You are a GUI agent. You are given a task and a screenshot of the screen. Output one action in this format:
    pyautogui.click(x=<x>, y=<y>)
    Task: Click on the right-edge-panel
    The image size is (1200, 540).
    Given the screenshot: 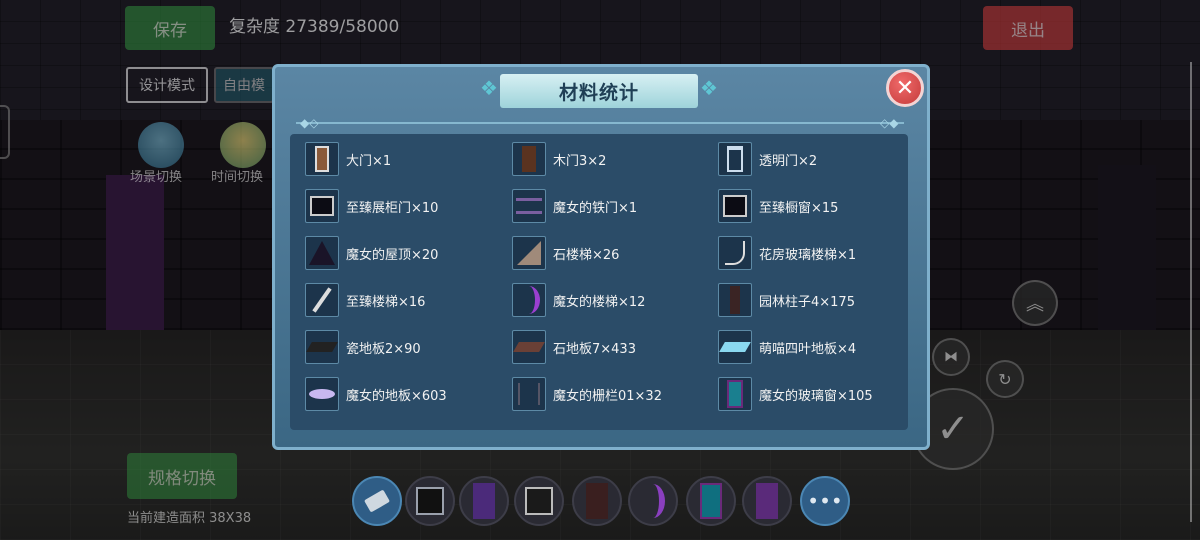 What is the action you would take?
    pyautogui.click(x=1195, y=292)
    